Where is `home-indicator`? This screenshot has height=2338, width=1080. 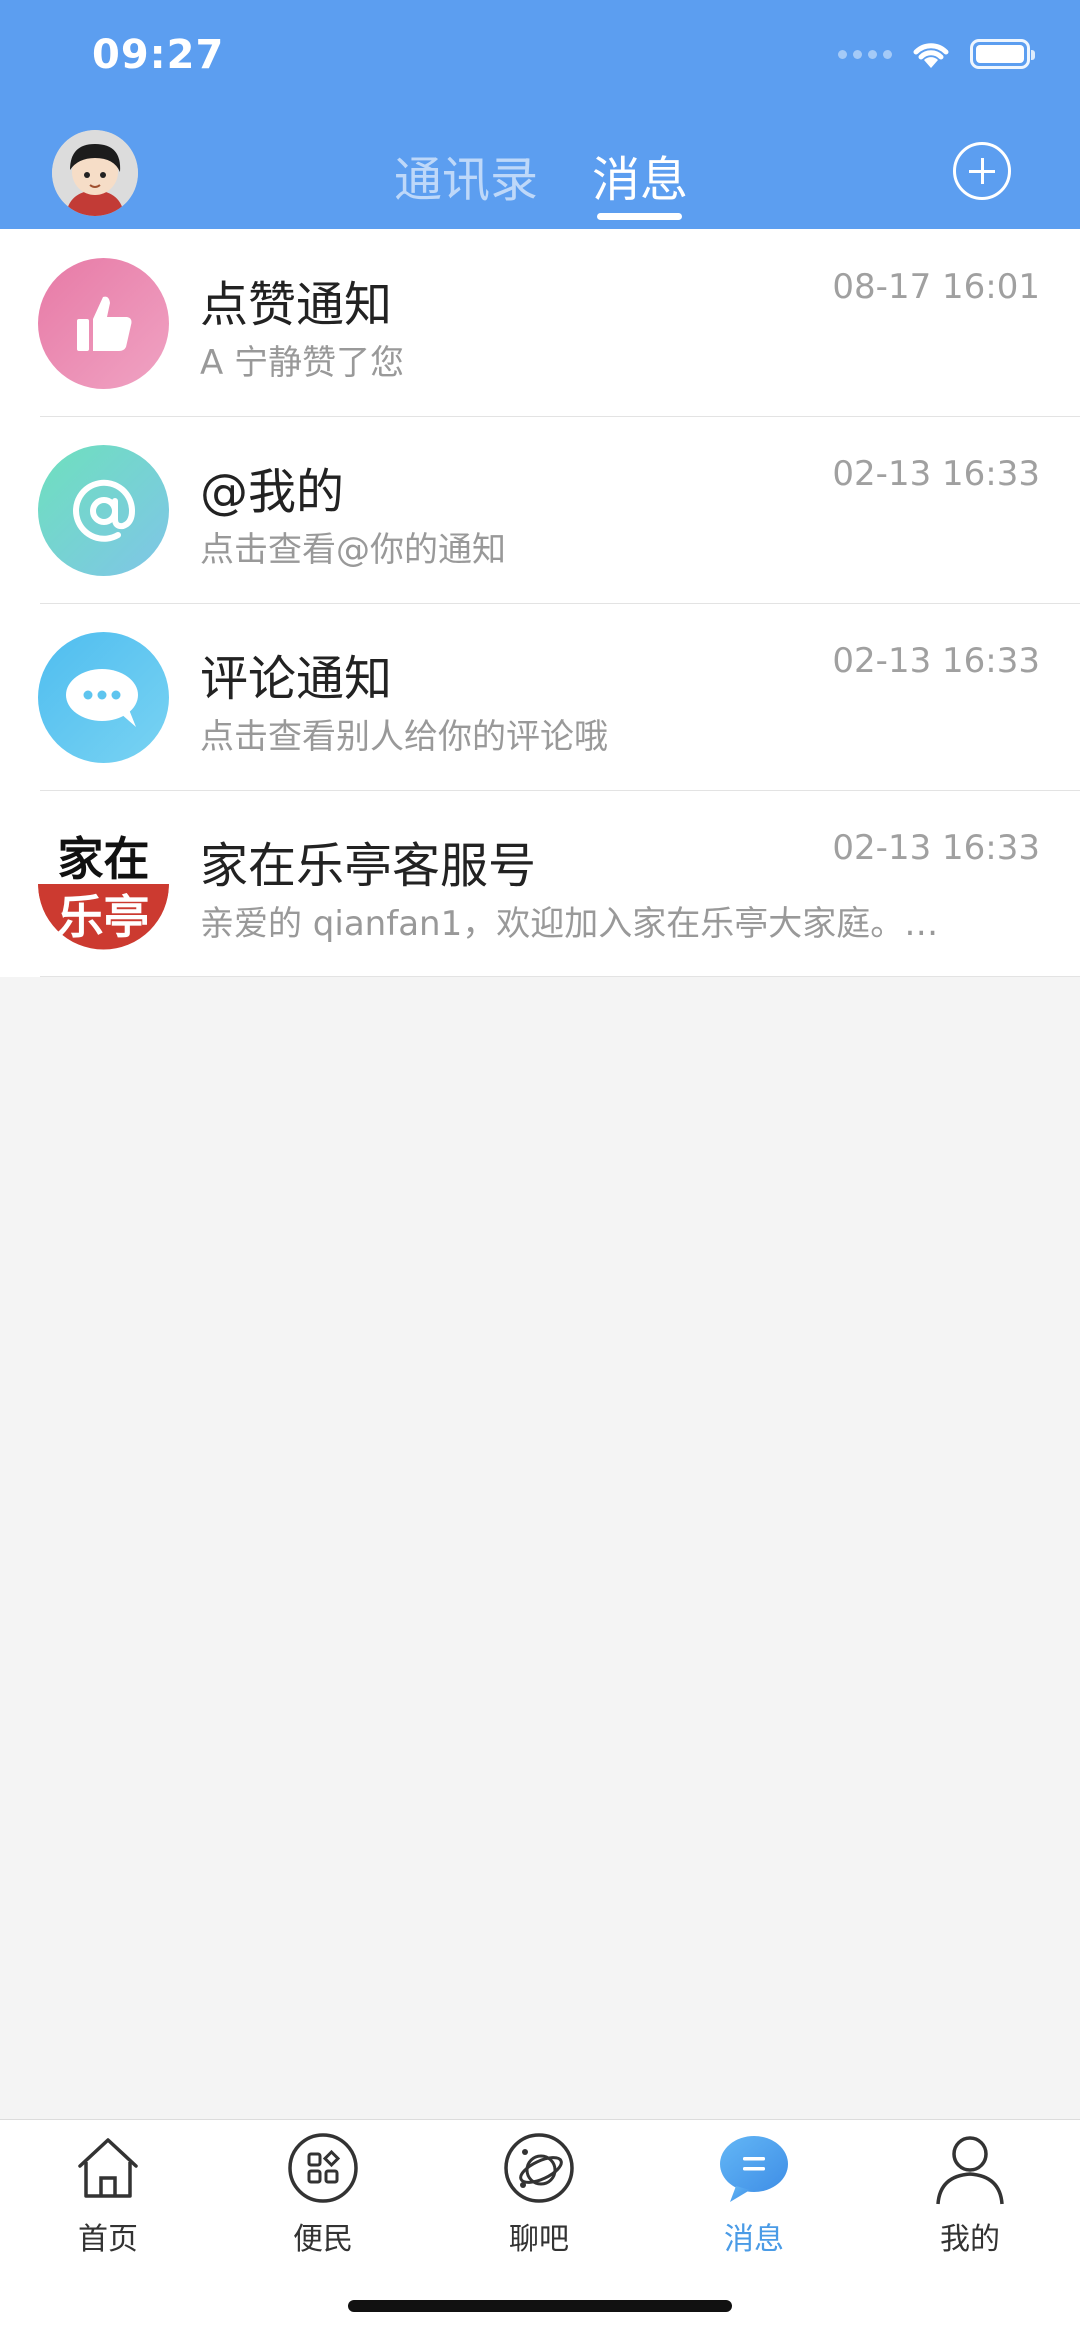 home-indicator is located at coordinates (540, 2306).